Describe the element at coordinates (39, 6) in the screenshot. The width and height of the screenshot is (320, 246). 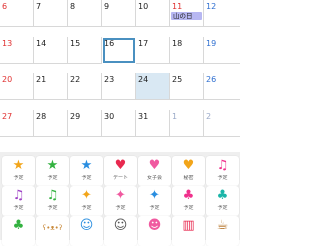
I see `day-number: 7` at that location.